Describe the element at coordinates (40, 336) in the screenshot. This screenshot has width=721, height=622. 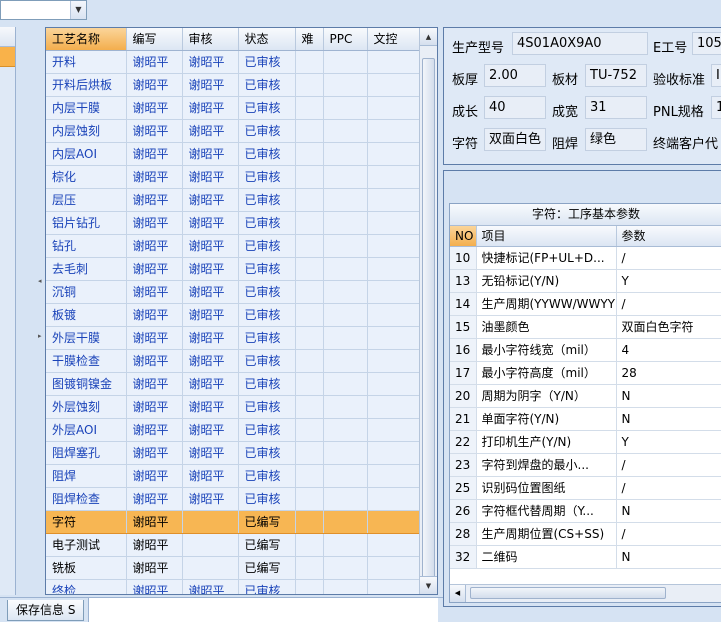
I see `splitter-right-arrow-icon: ▸` at that location.